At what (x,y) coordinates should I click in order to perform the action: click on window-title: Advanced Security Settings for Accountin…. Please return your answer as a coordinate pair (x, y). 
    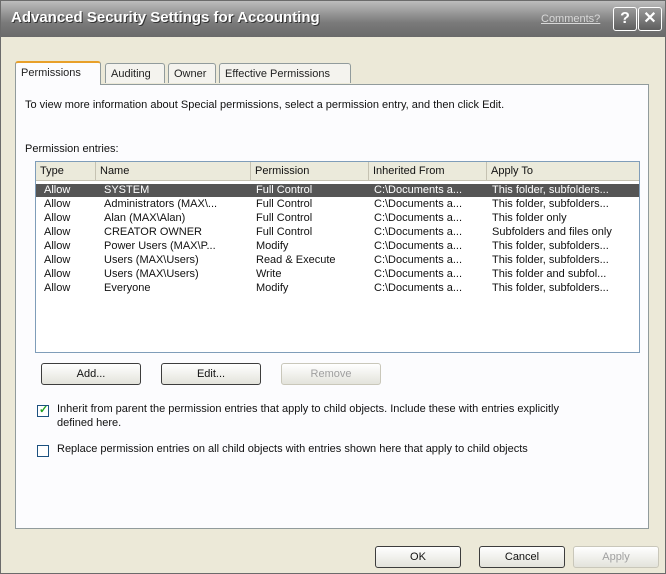
    Looking at the image, I should click on (165, 17).